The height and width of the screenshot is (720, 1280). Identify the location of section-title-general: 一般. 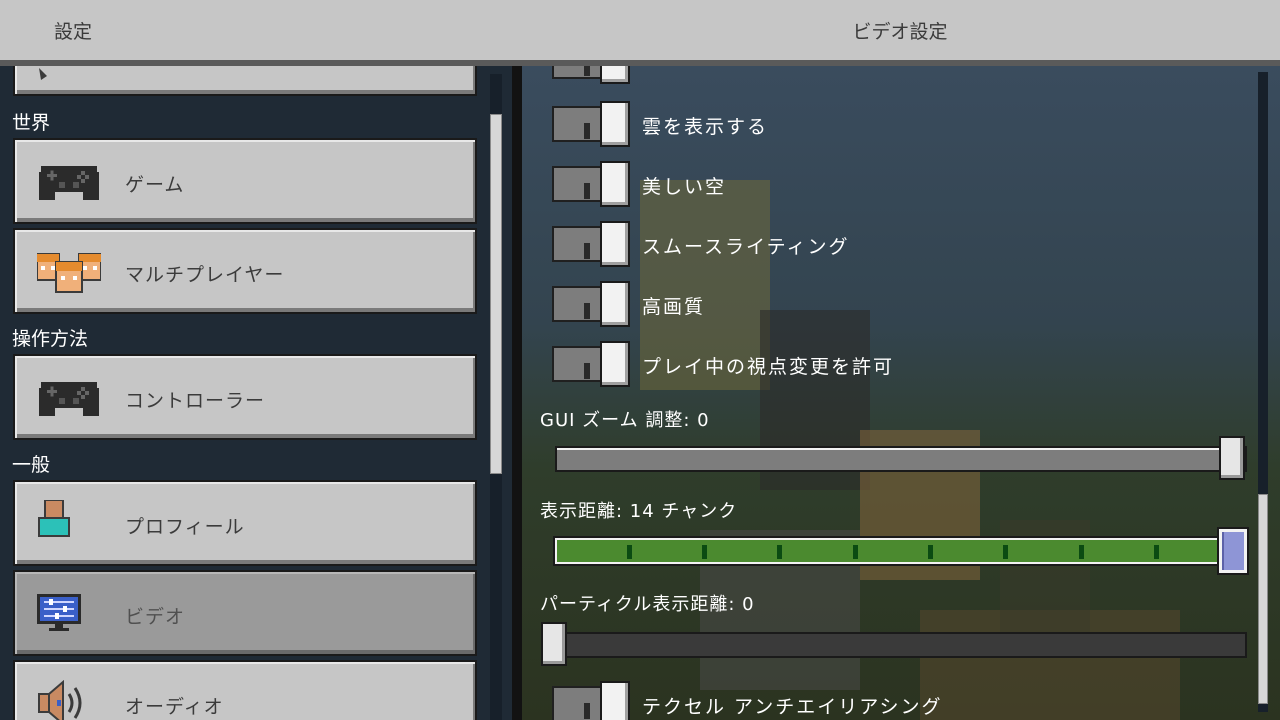
(31, 465).